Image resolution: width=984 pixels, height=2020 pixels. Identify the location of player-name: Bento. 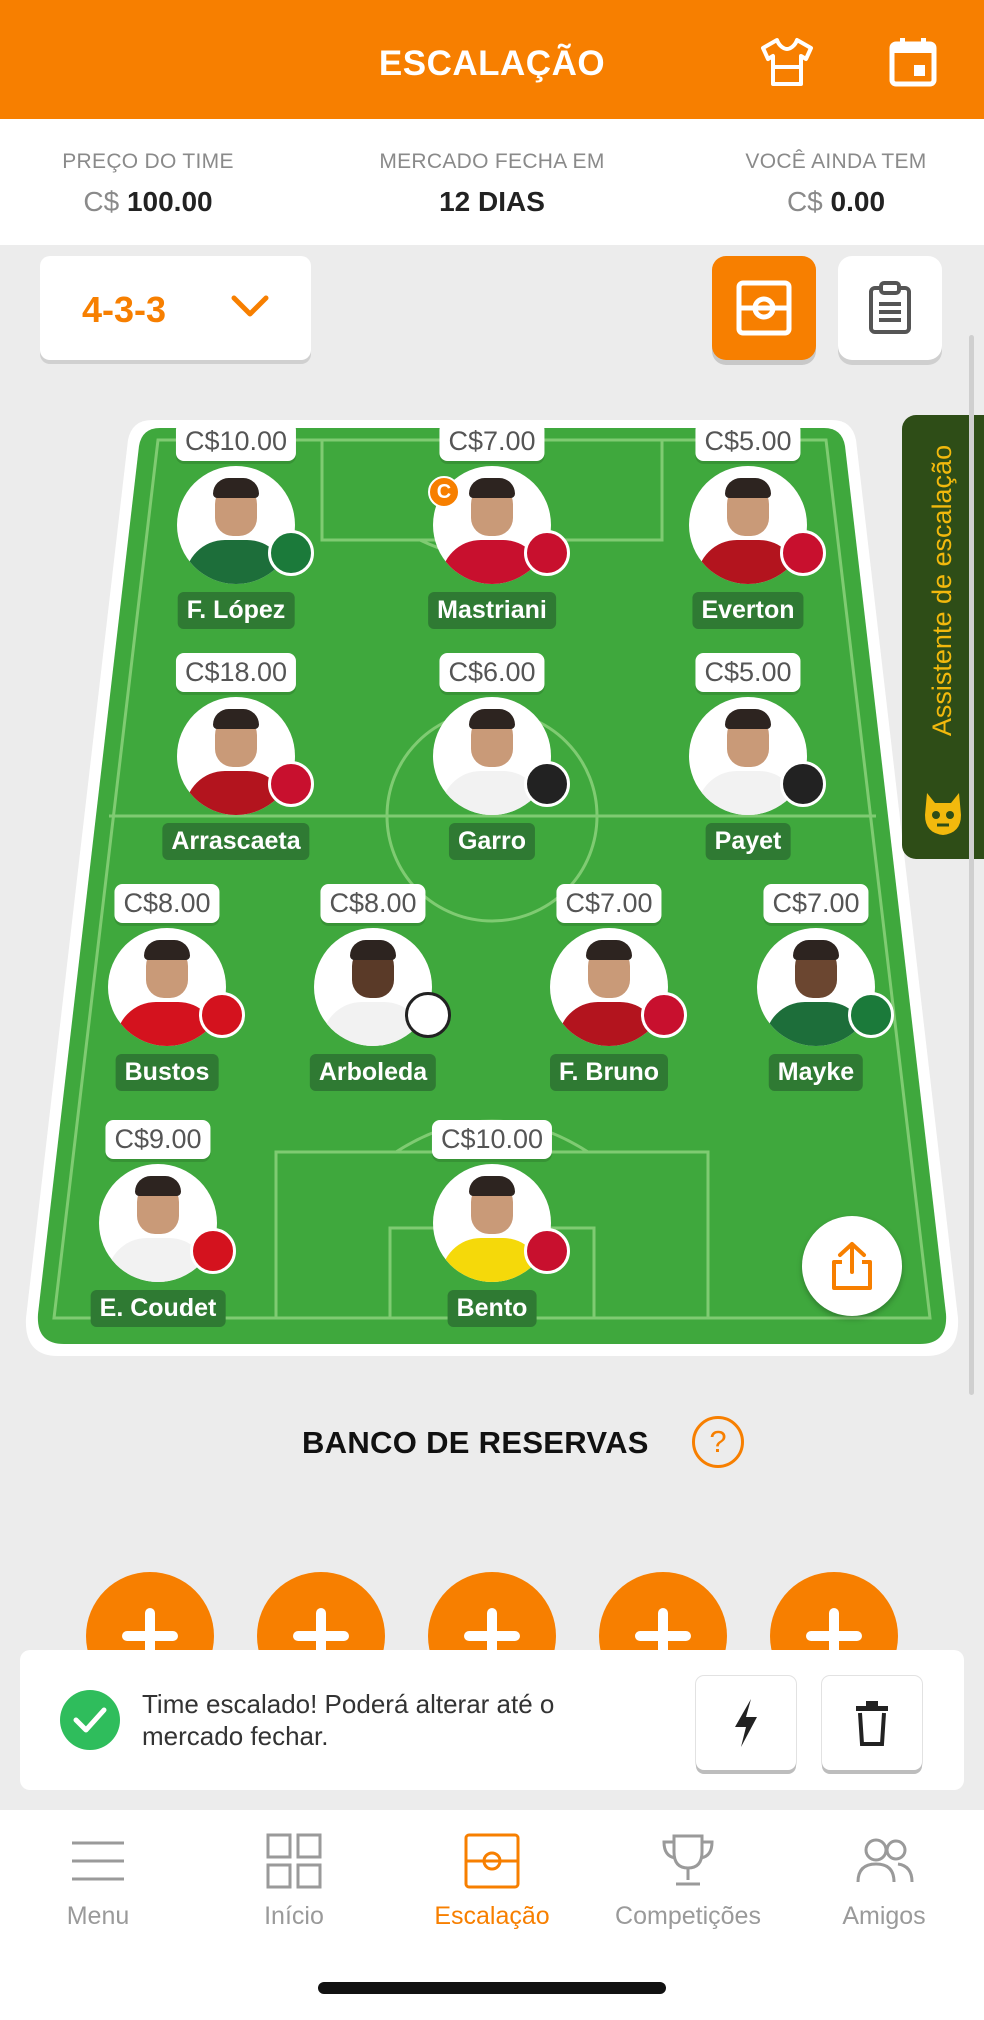
(492, 1308).